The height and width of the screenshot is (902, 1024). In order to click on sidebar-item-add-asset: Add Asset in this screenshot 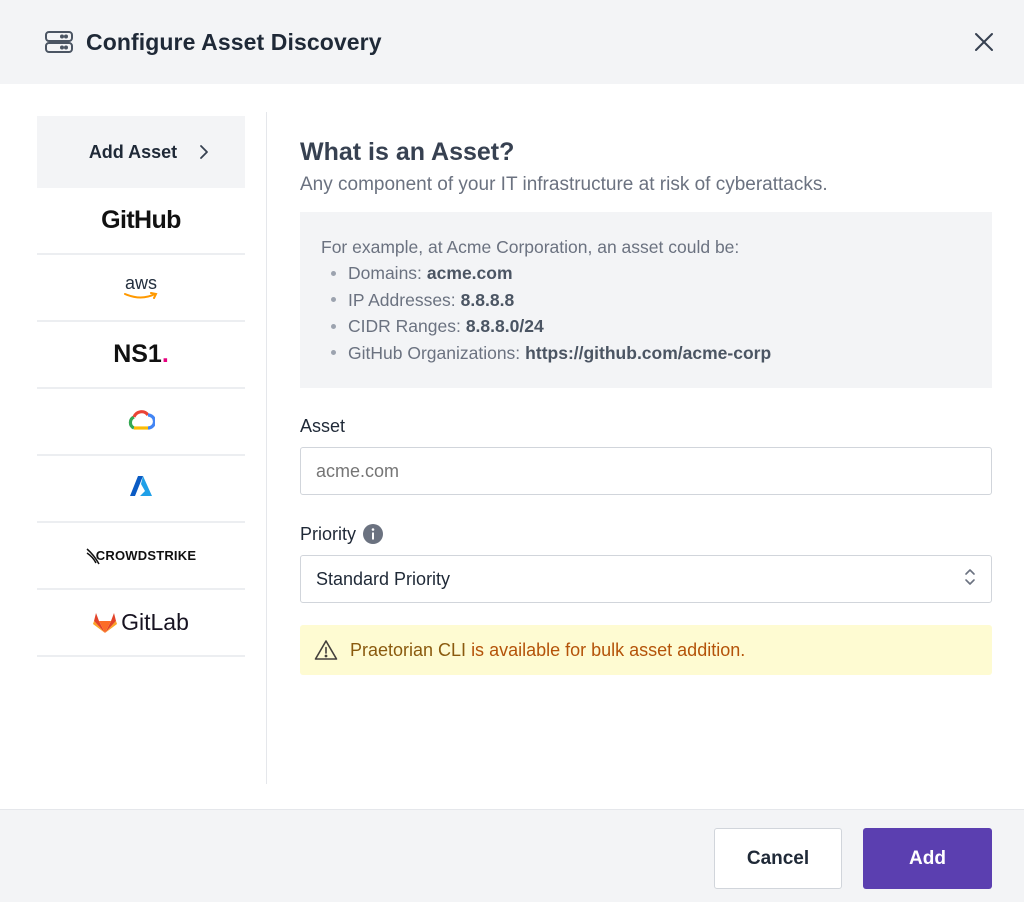, I will do `click(141, 152)`.